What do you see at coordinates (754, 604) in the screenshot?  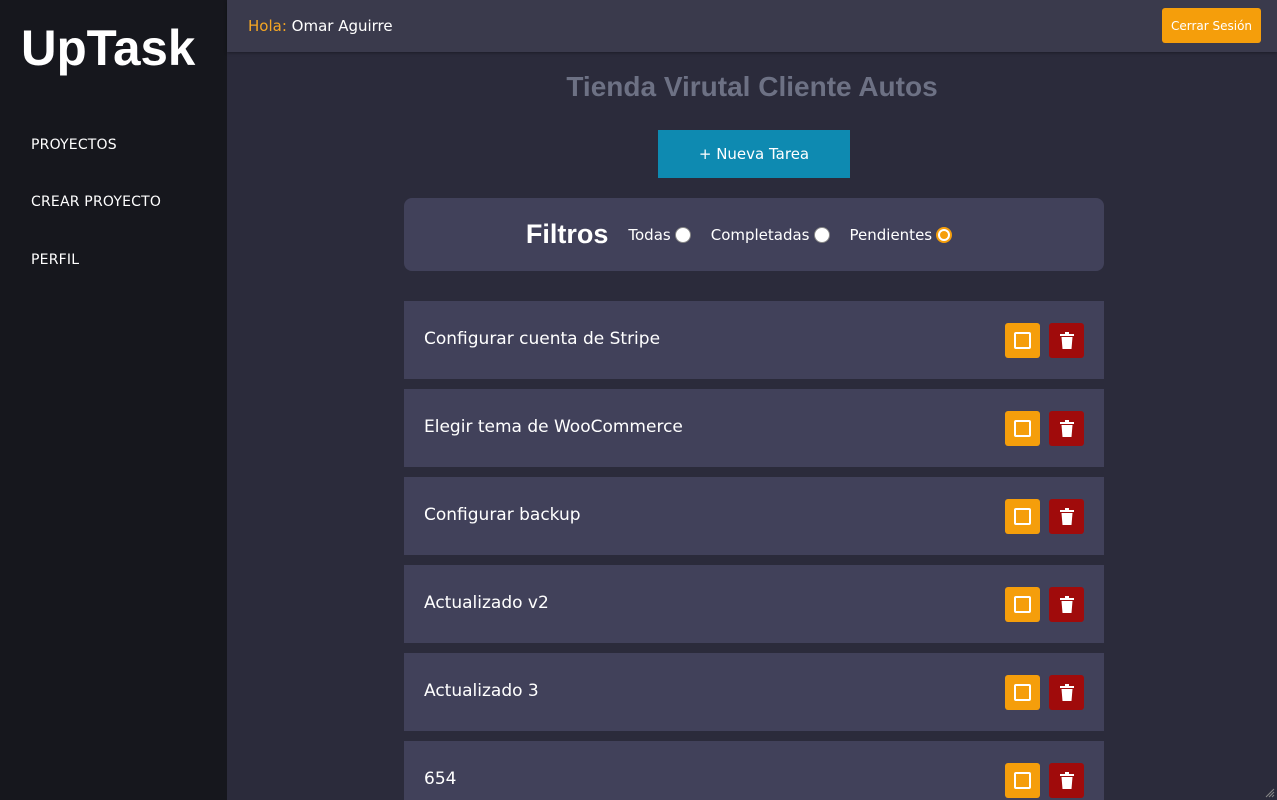 I see `task-item: Actualizado v2` at bounding box center [754, 604].